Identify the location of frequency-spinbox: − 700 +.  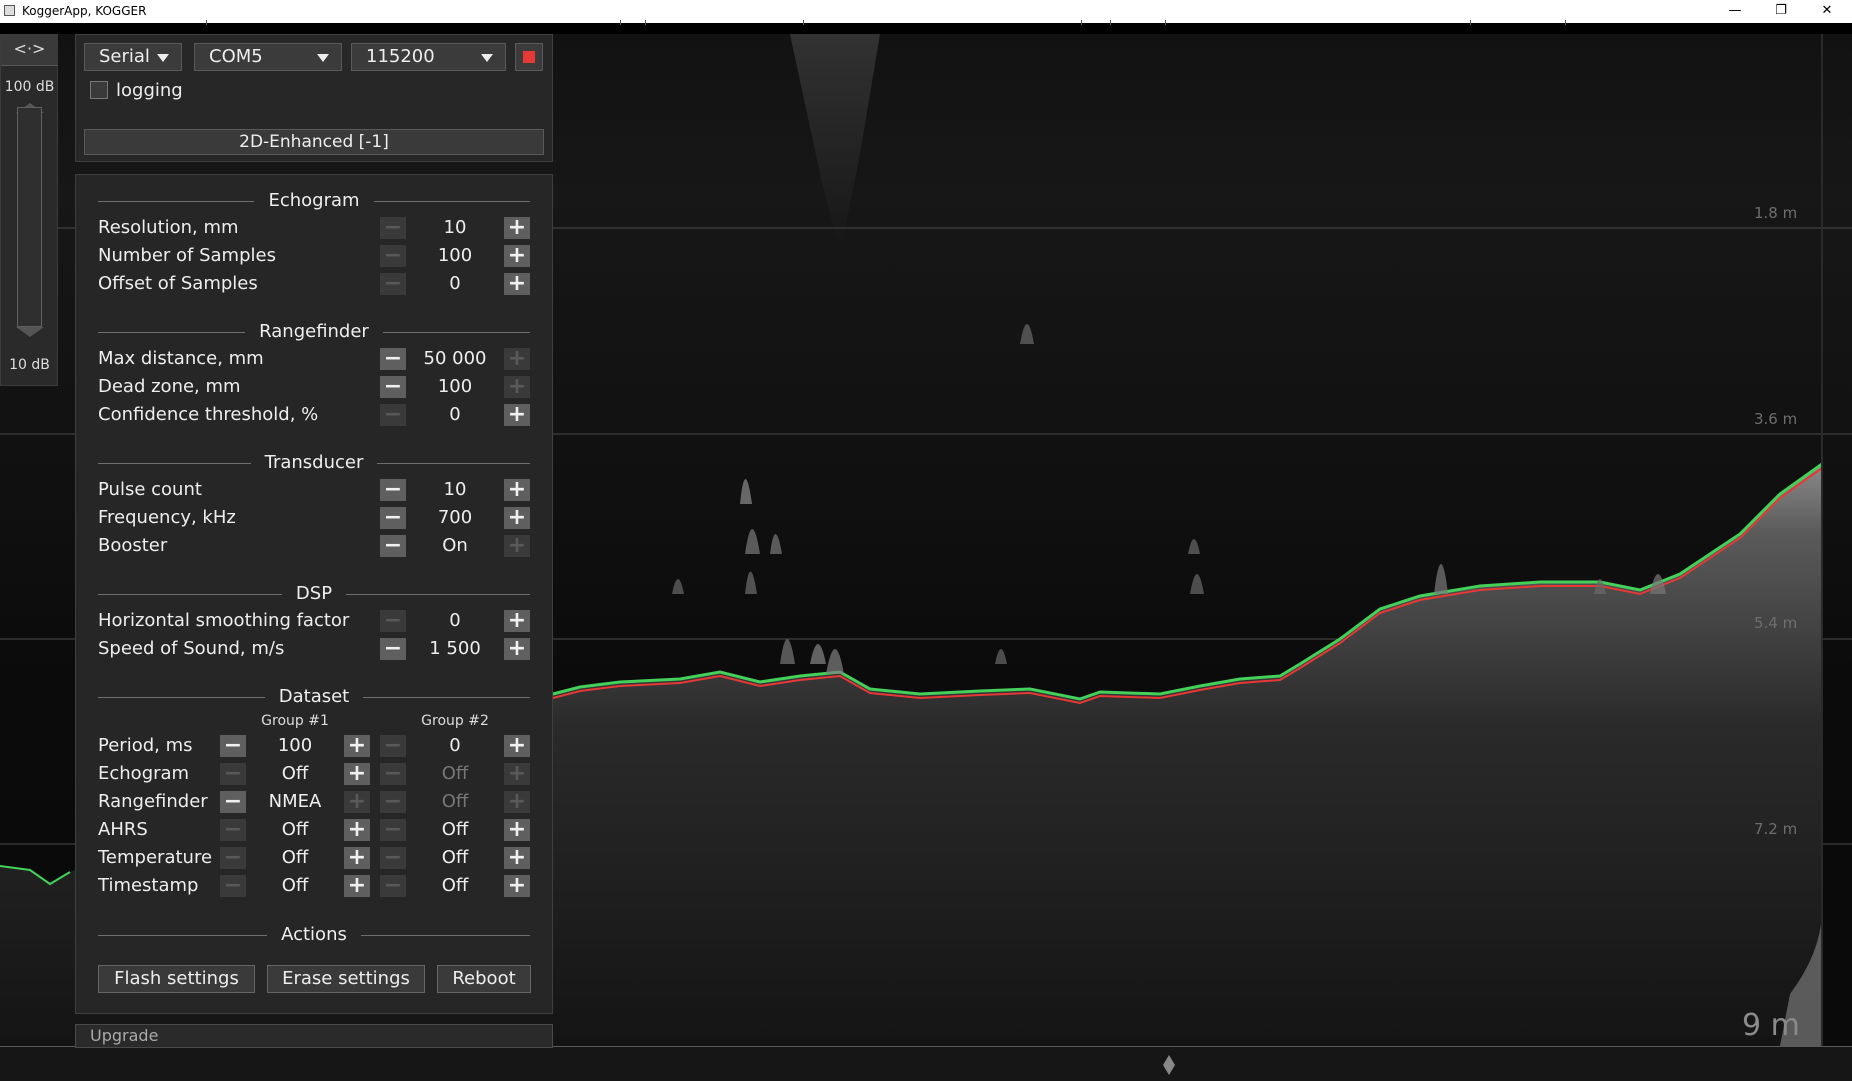
(455, 518).